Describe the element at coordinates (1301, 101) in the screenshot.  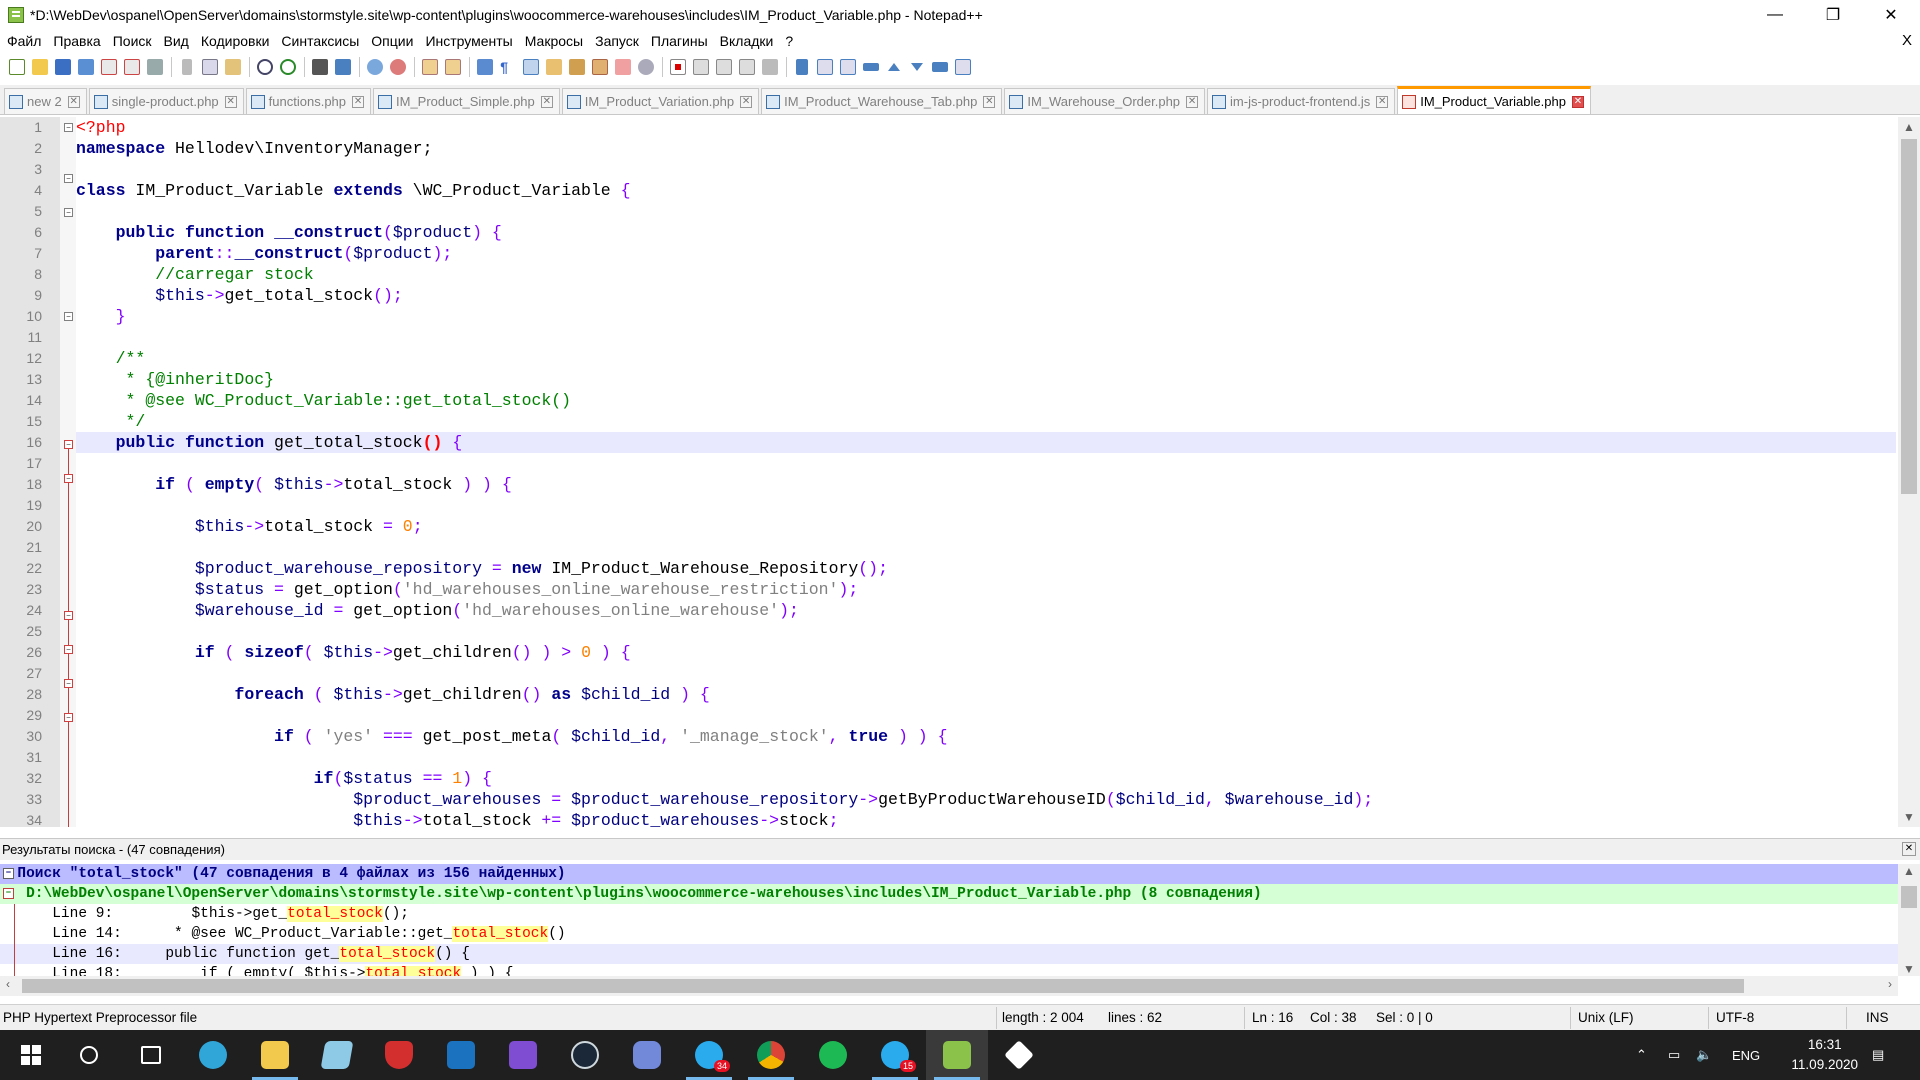
I see `tab-im-js-product-frontend: im-js-product-frontend.js ✕` at that location.